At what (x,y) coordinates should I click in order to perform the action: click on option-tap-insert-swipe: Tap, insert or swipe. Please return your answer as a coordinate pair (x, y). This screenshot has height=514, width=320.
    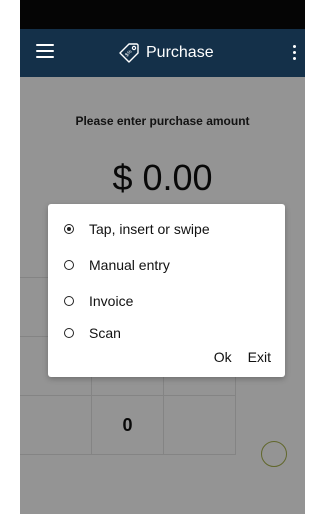
    Looking at the image, I should click on (166, 229).